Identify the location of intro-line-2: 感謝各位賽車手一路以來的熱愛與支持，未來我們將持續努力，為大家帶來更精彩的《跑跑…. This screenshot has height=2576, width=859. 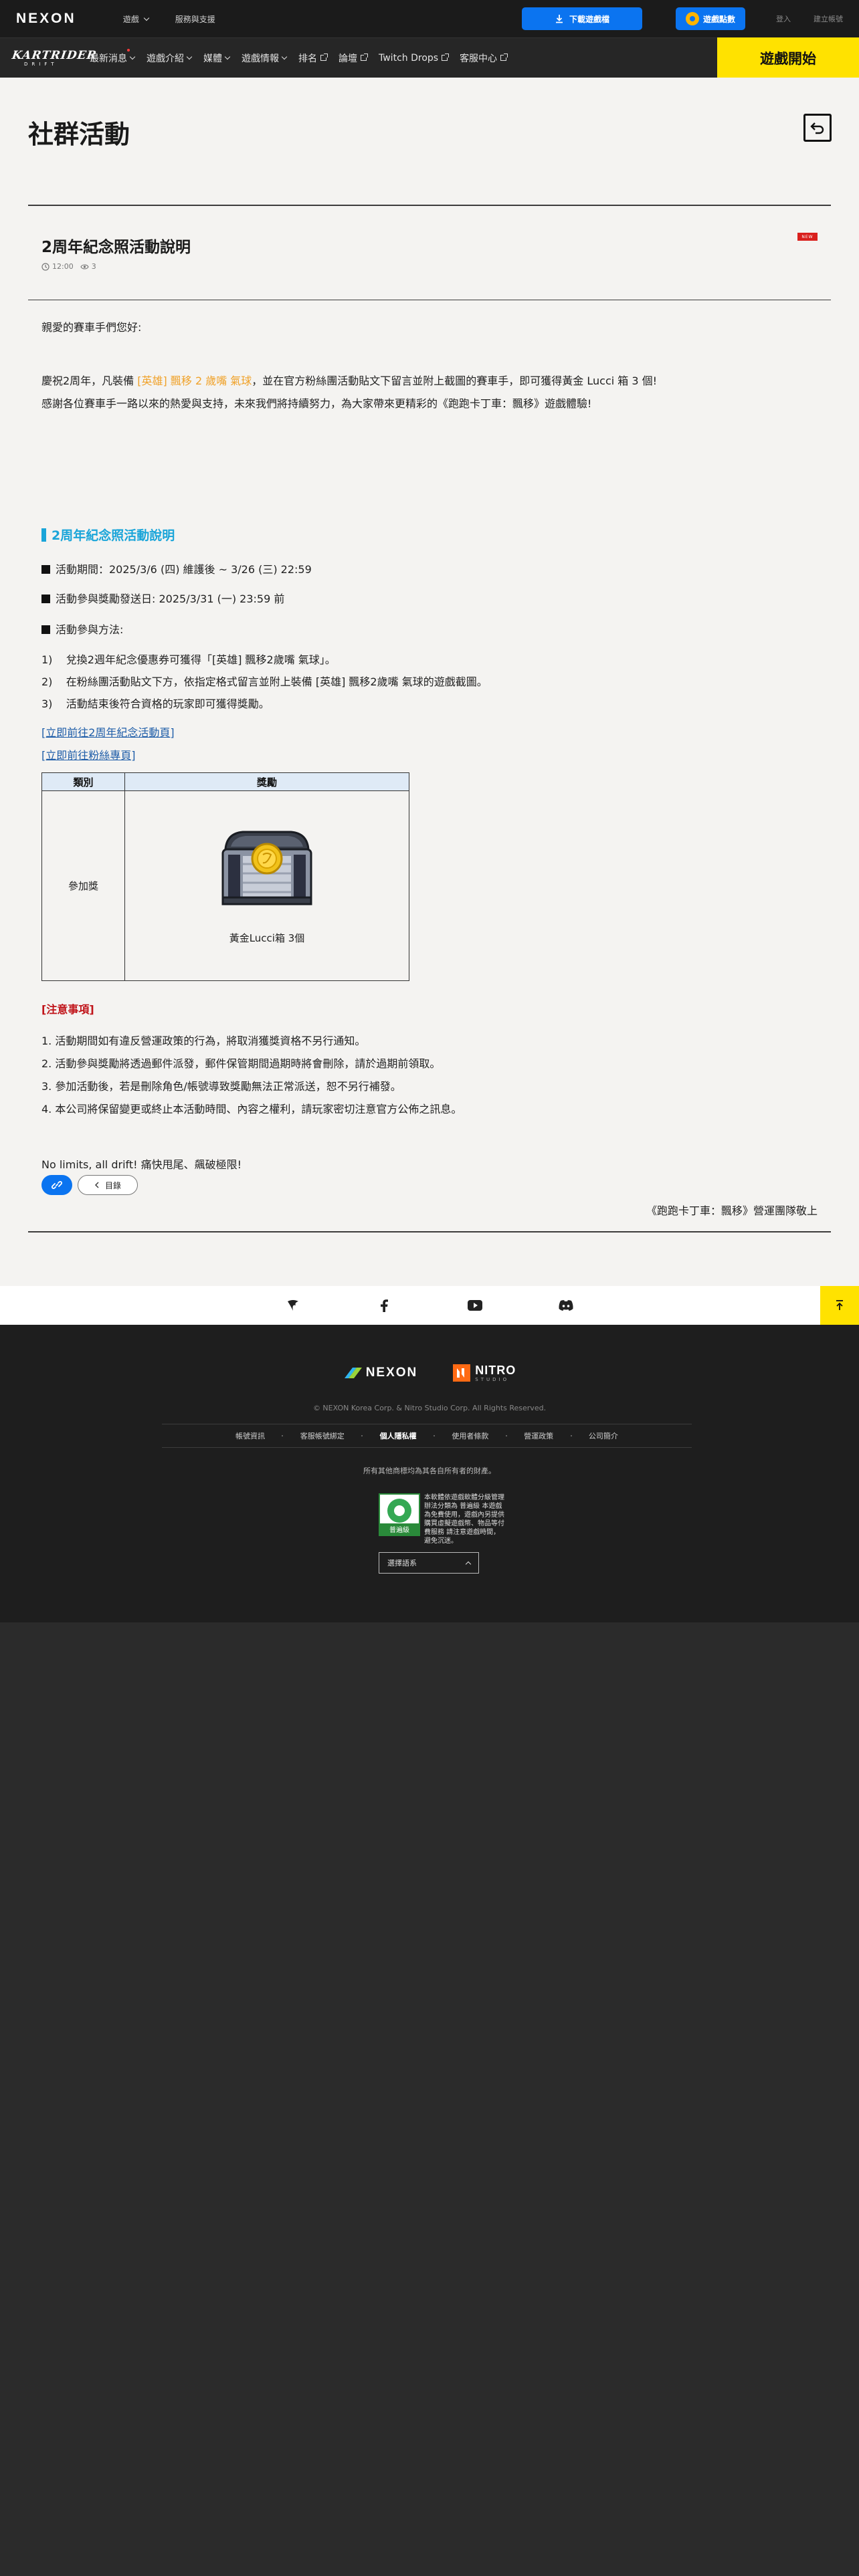
(316, 403).